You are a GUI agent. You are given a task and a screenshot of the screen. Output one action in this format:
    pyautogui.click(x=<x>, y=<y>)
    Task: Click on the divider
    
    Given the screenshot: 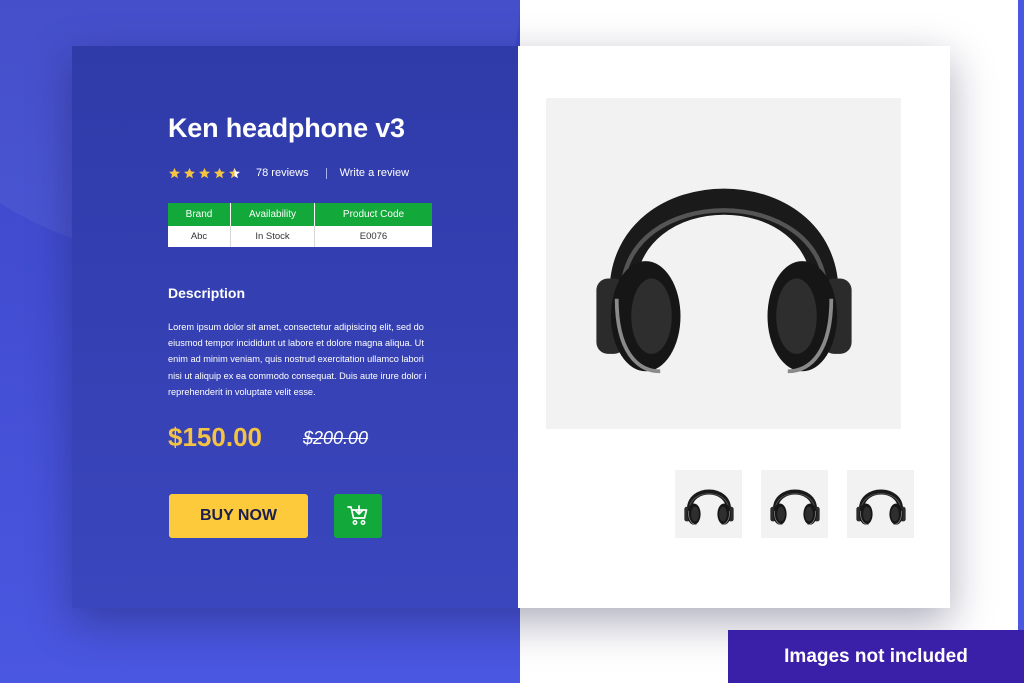 What is the action you would take?
    pyautogui.click(x=326, y=173)
    